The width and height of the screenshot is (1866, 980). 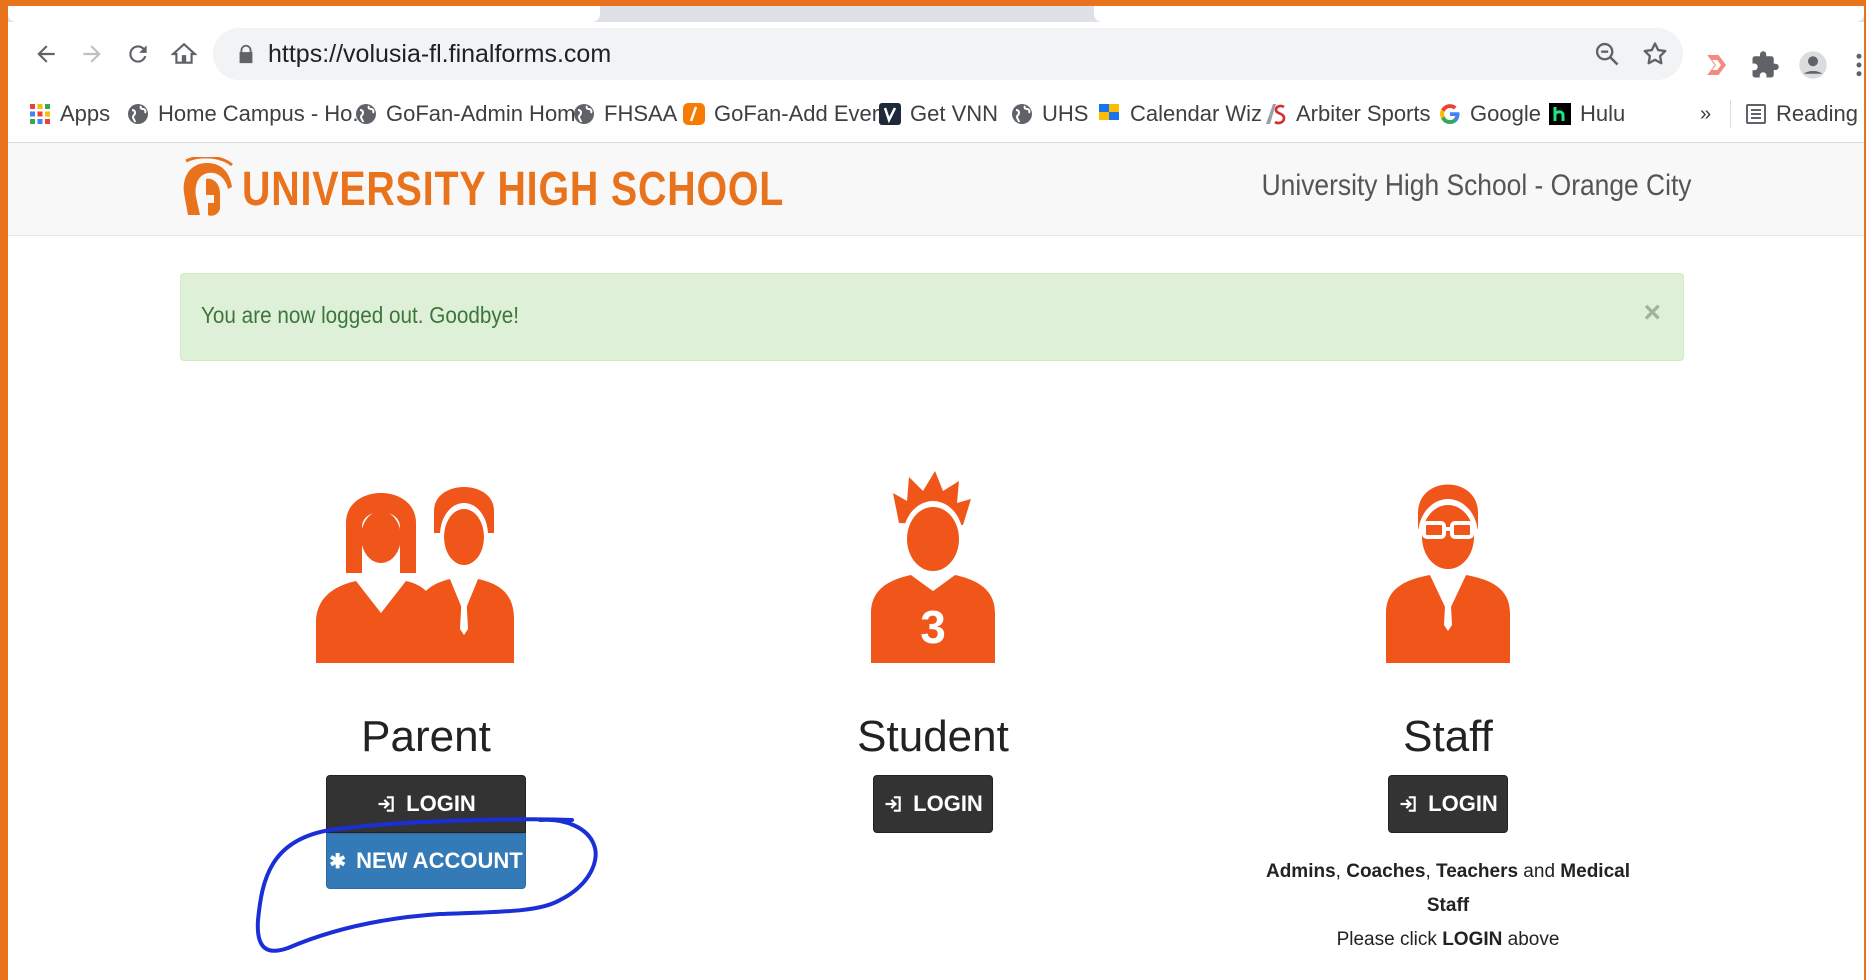 What do you see at coordinates (954, 113) in the screenshot?
I see `bookmark-label: Get VNN` at bounding box center [954, 113].